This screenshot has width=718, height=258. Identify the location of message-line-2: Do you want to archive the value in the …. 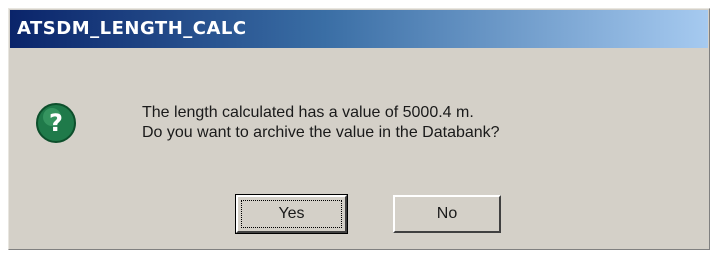
(321, 132).